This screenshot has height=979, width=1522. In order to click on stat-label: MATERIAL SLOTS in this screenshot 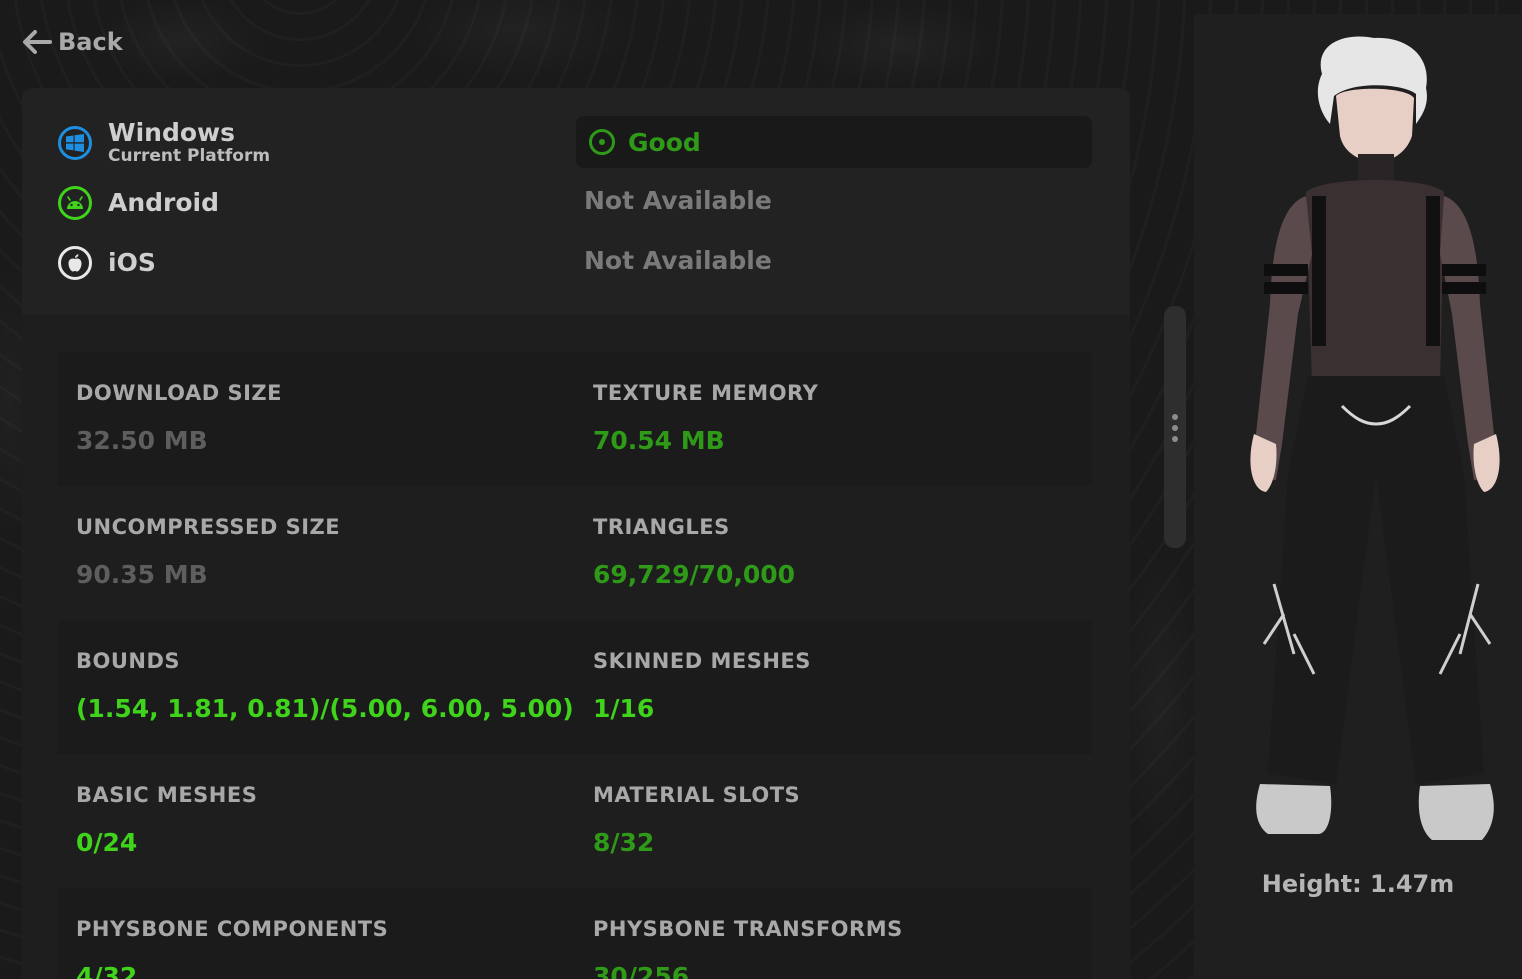, I will do `click(697, 795)`.